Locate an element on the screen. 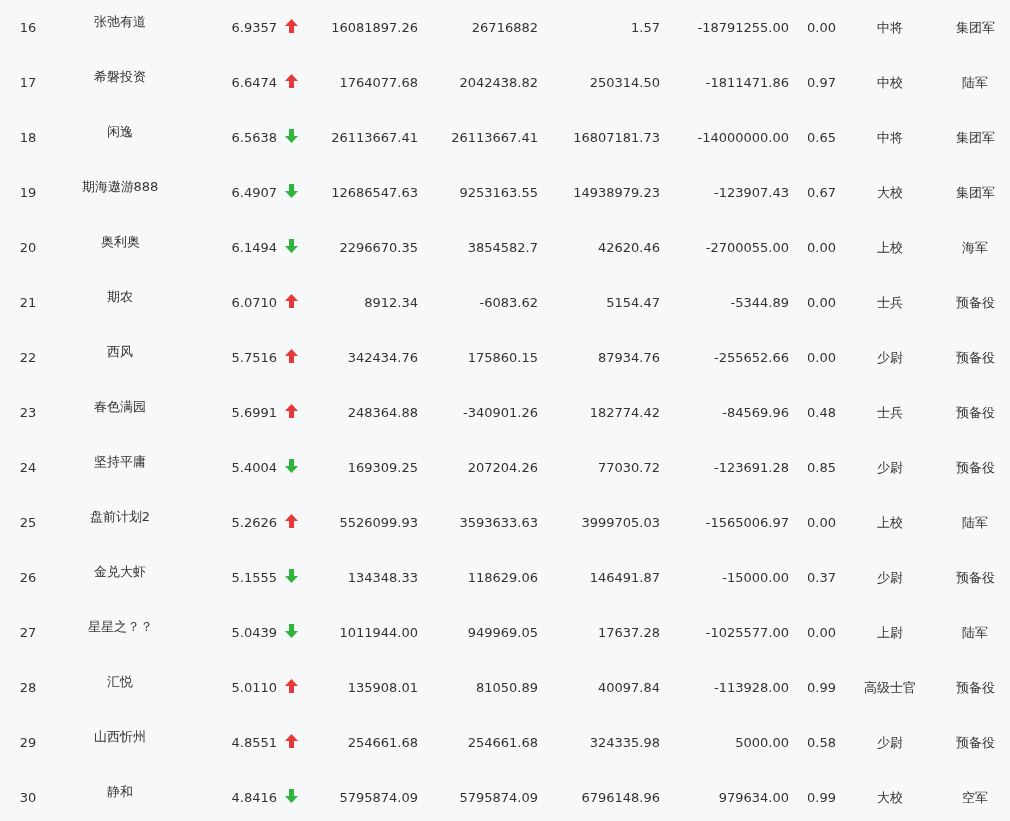 The image size is (1010, 821). table-cell: 81050.89 is located at coordinates (506, 687).